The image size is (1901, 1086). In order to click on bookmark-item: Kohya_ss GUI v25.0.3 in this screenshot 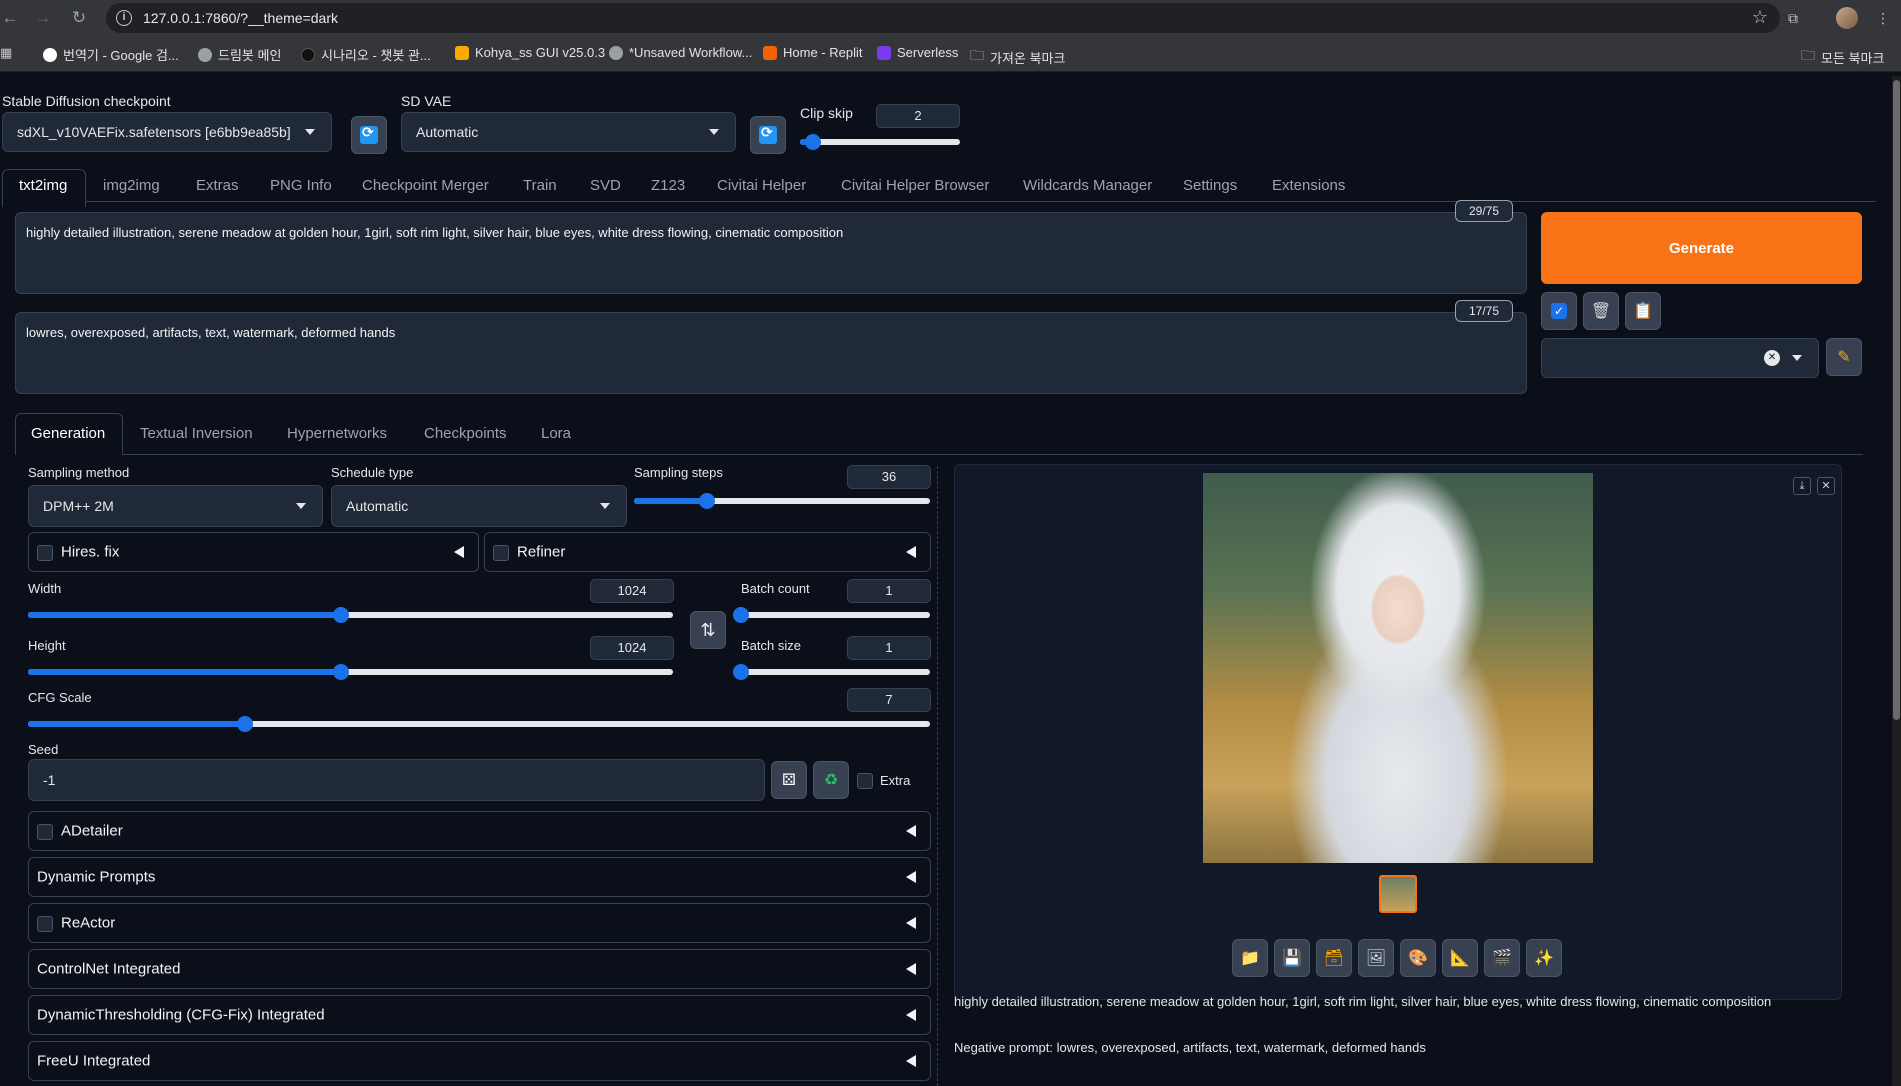, I will do `click(530, 52)`.